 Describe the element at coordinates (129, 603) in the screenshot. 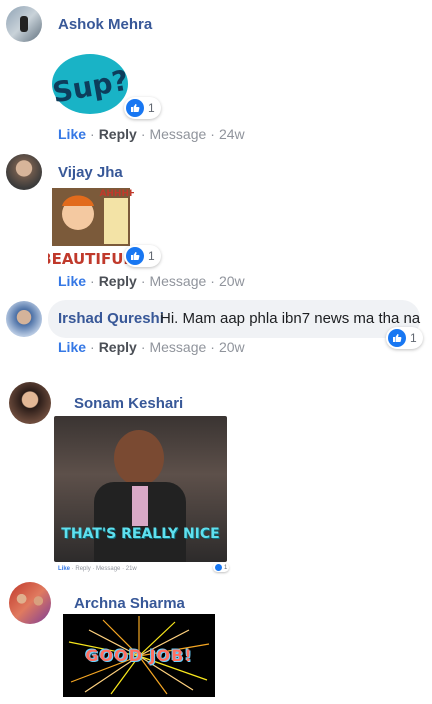

I see `commenter-name: Archna Sharma` at that location.